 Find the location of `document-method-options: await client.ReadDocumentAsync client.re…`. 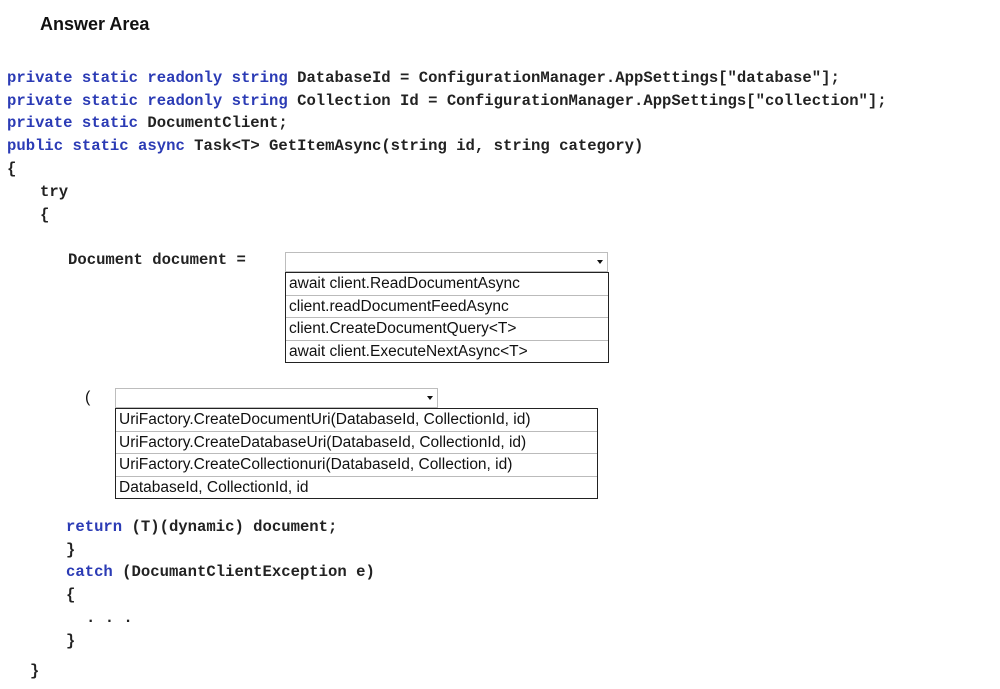

document-method-options: await client.ReadDocumentAsync client.re… is located at coordinates (447, 317).